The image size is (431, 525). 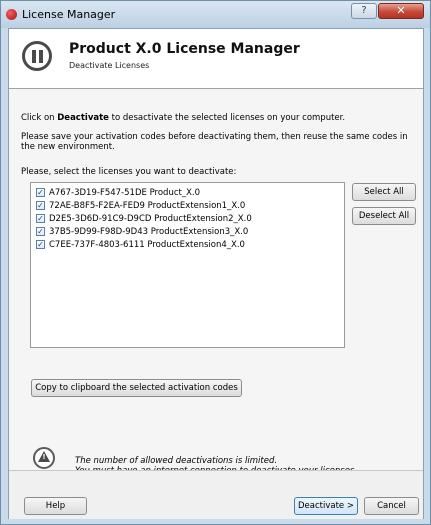 What do you see at coordinates (384, 216) in the screenshot?
I see `deselect-all-button: Deselect All` at bounding box center [384, 216].